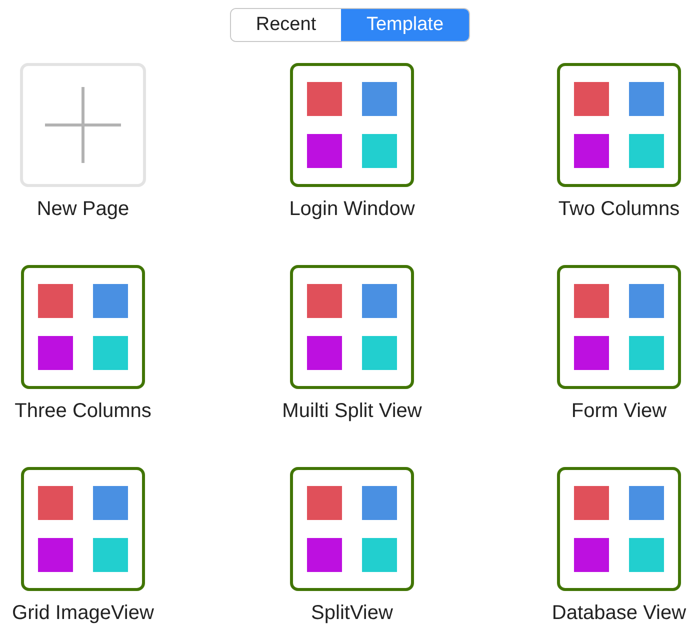 Image resolution: width=700 pixels, height=642 pixels. I want to click on tile-label: Grid ImageView, so click(83, 613).